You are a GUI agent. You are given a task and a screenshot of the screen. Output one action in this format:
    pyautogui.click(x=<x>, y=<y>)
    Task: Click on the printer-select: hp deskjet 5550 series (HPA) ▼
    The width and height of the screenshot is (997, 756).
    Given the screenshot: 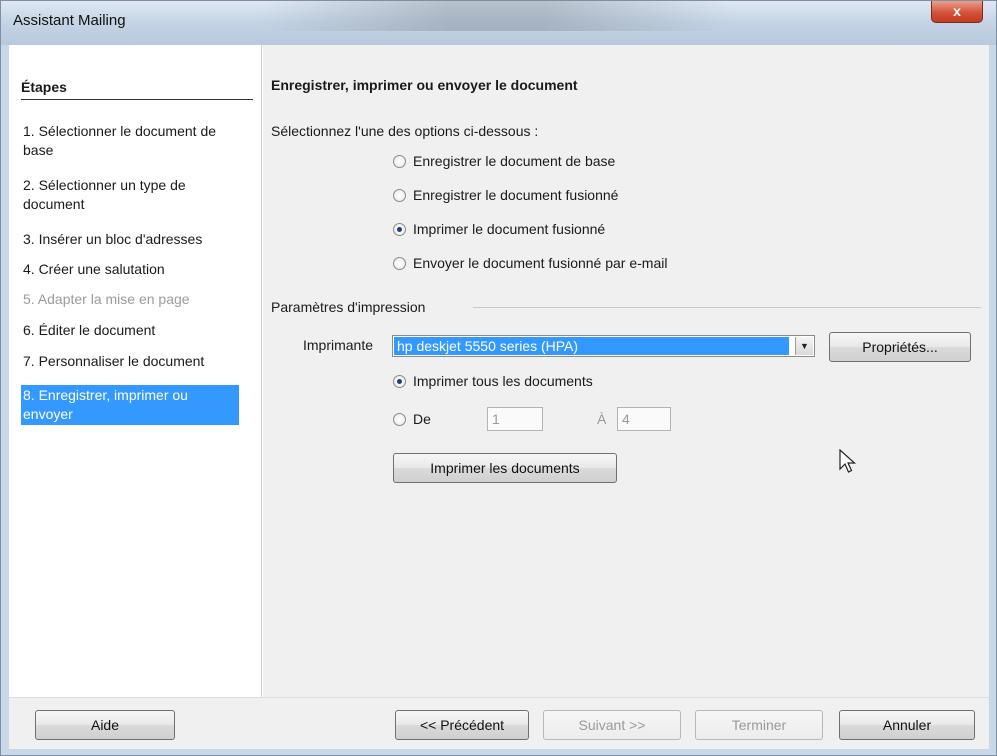 What is the action you would take?
    pyautogui.click(x=603, y=346)
    